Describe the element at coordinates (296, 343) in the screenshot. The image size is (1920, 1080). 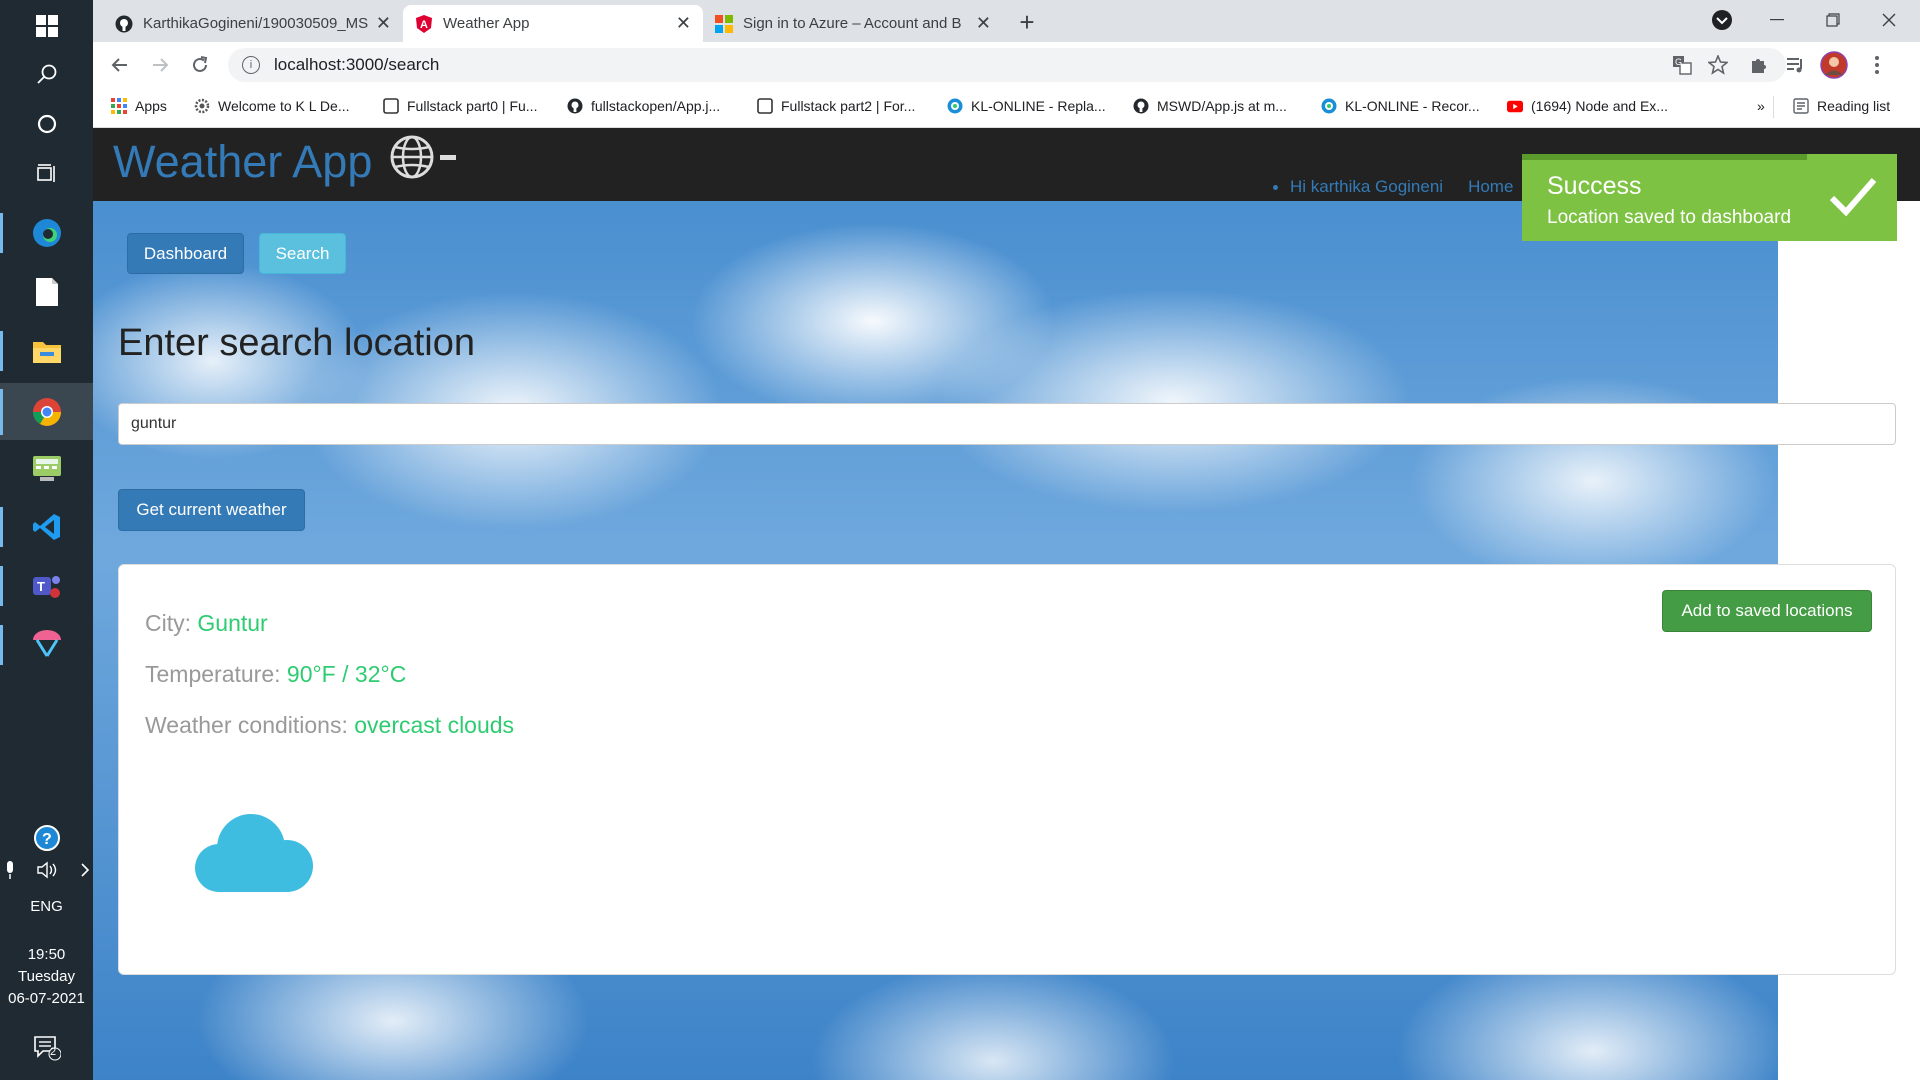
I see `page-title: Enter search location` at that location.